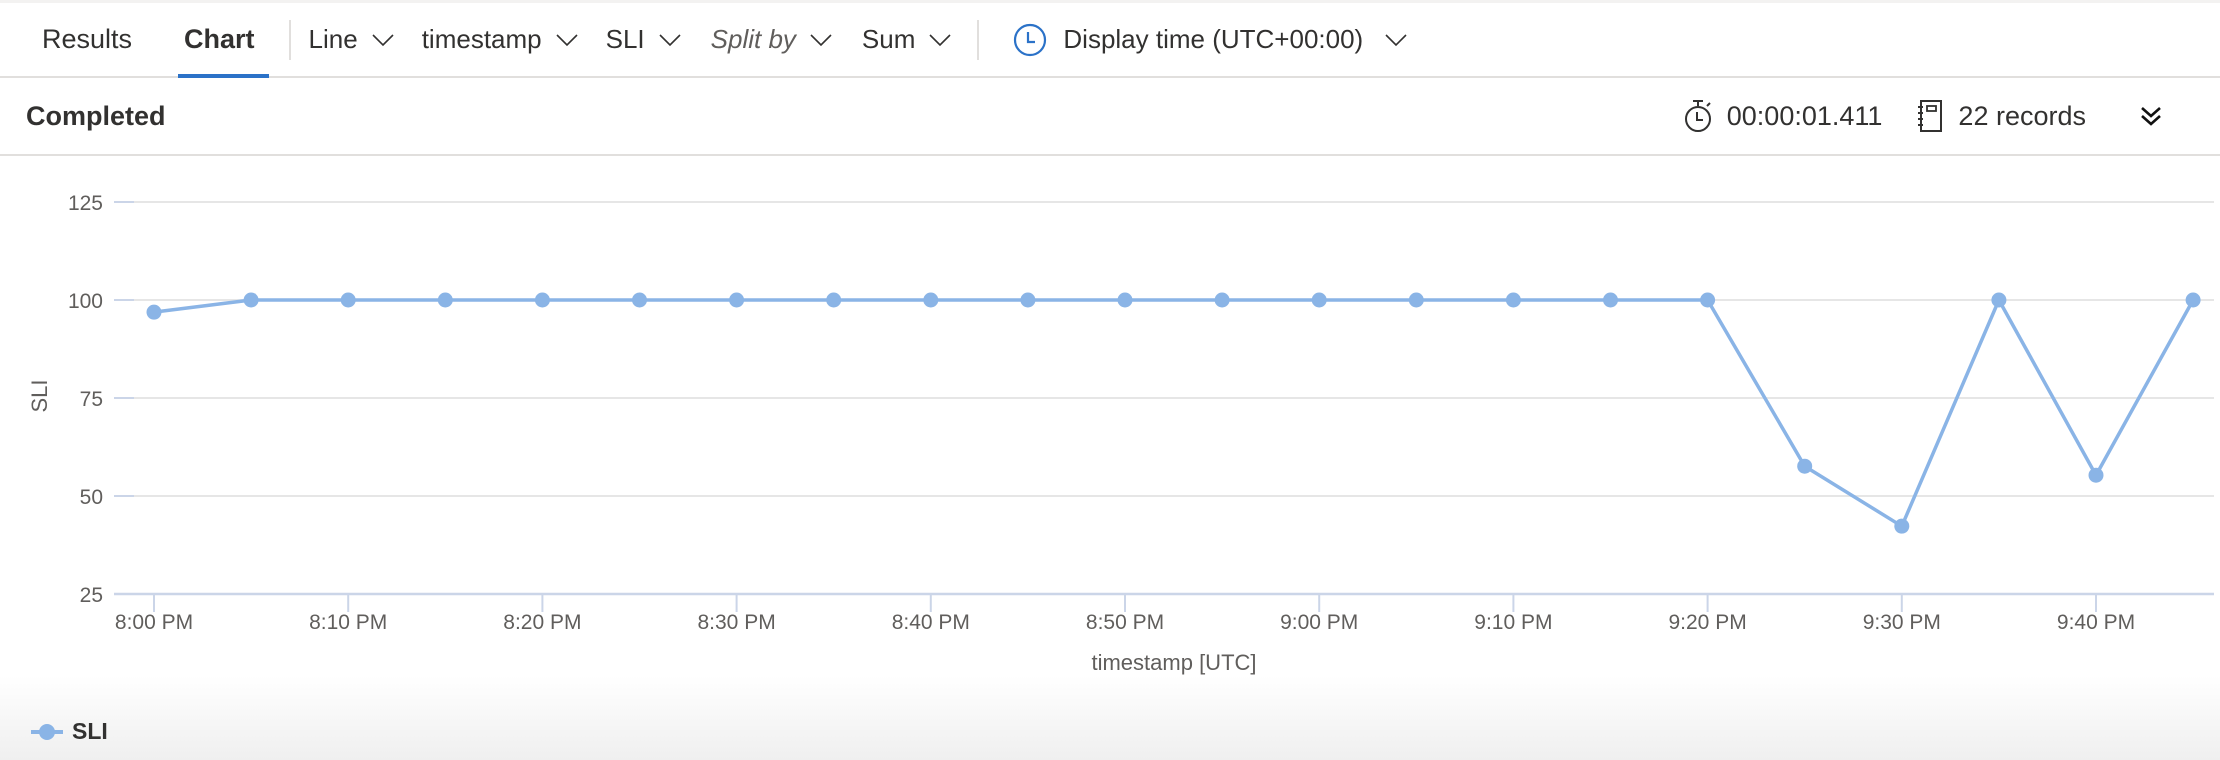 This screenshot has height=760, width=2220. Describe the element at coordinates (1222, 300) in the screenshot. I see `data-point: 8:55 PM: 100` at that location.